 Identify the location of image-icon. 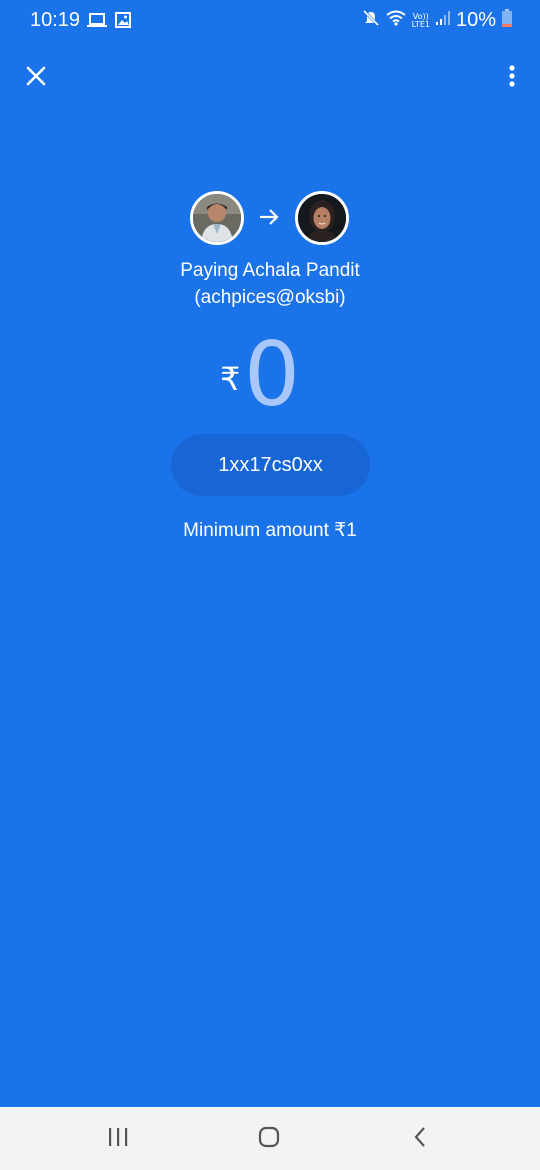
(123, 22).